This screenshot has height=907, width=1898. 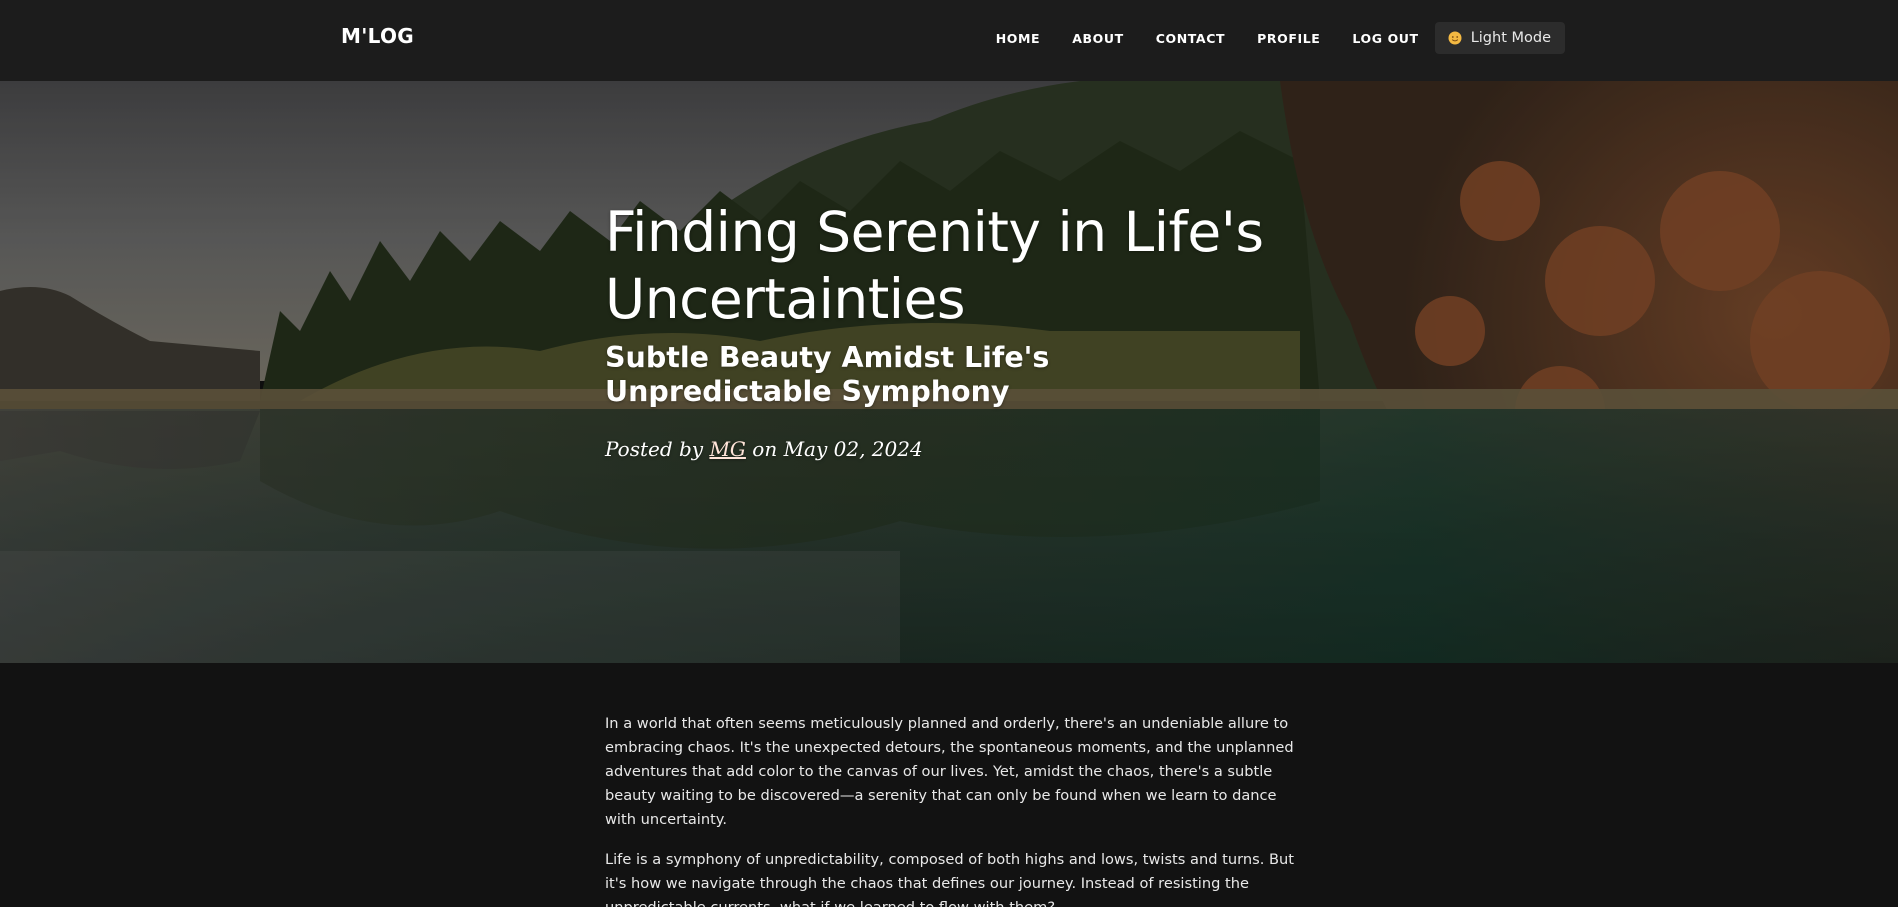 I want to click on post-date: May 02, 2024, so click(x=853, y=449).